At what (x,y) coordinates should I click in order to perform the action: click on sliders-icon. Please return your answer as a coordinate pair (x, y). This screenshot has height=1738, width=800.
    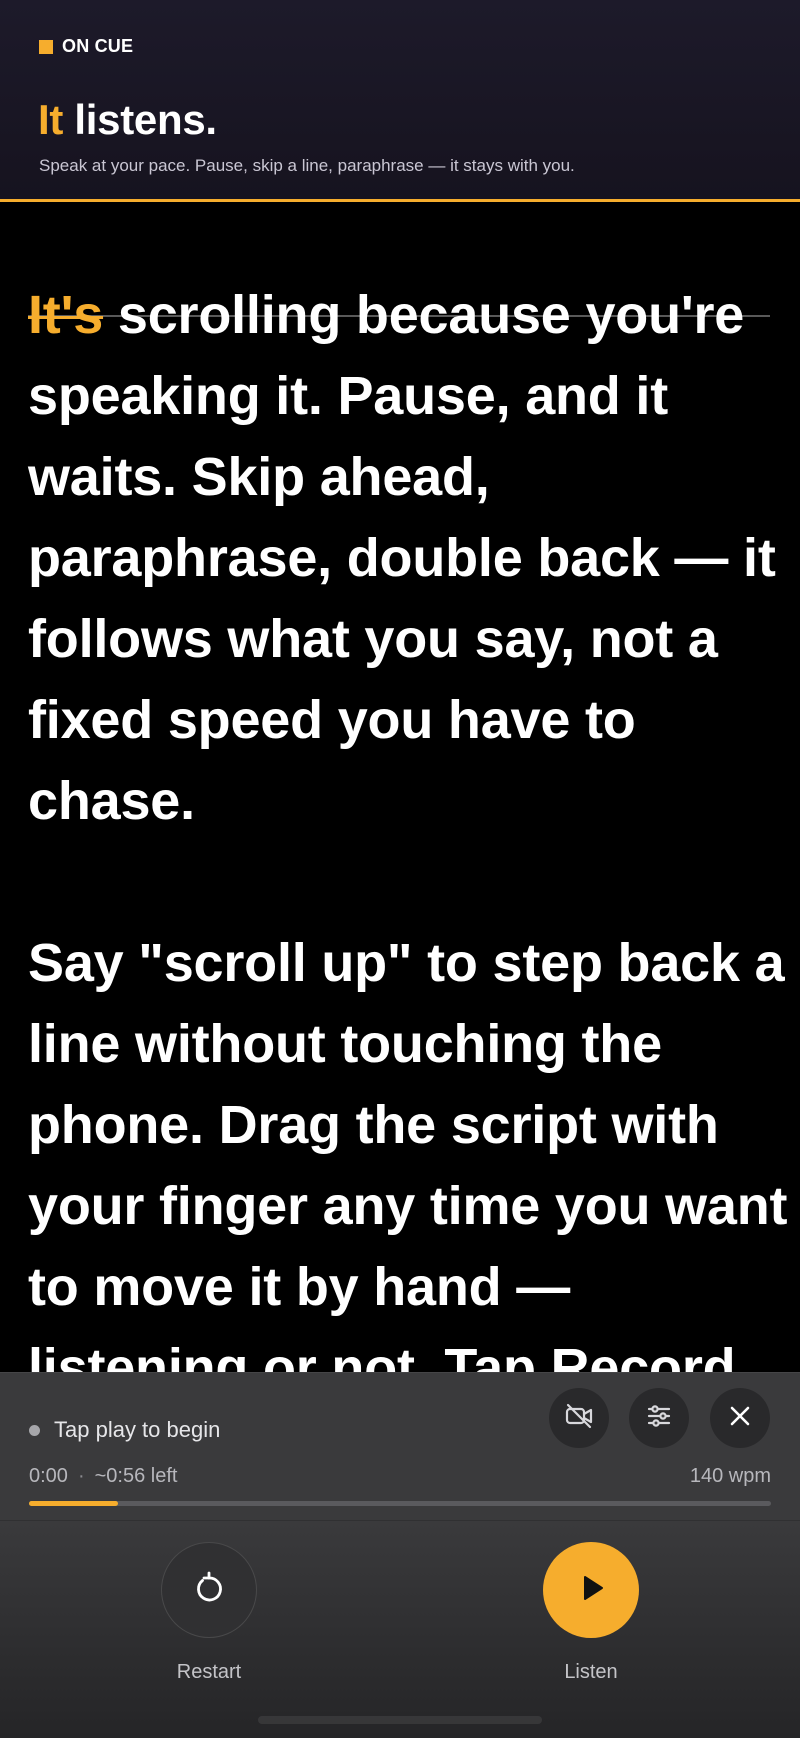
    Looking at the image, I should click on (659, 1418).